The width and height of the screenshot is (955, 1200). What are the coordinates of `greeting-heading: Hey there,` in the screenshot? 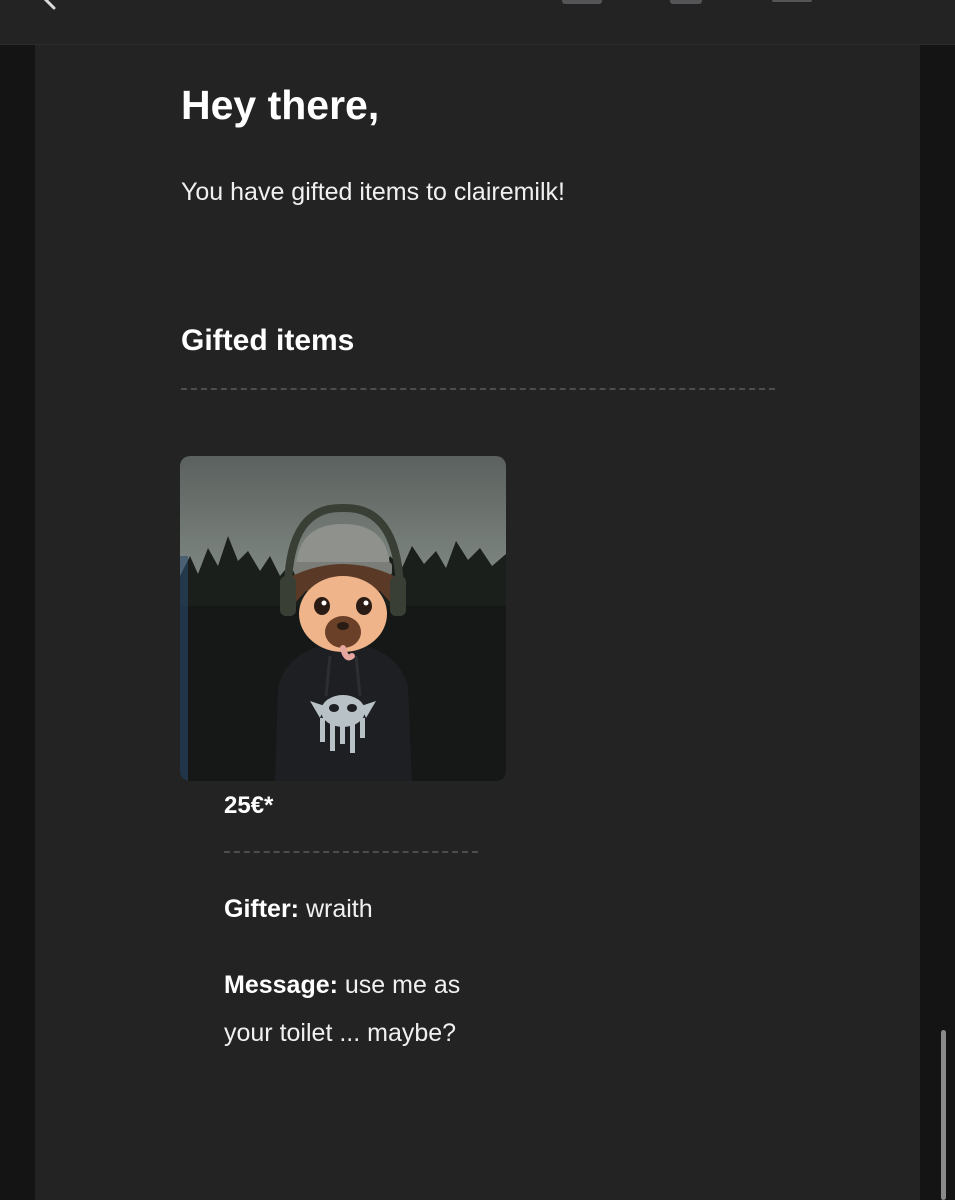 It's located at (280, 105).